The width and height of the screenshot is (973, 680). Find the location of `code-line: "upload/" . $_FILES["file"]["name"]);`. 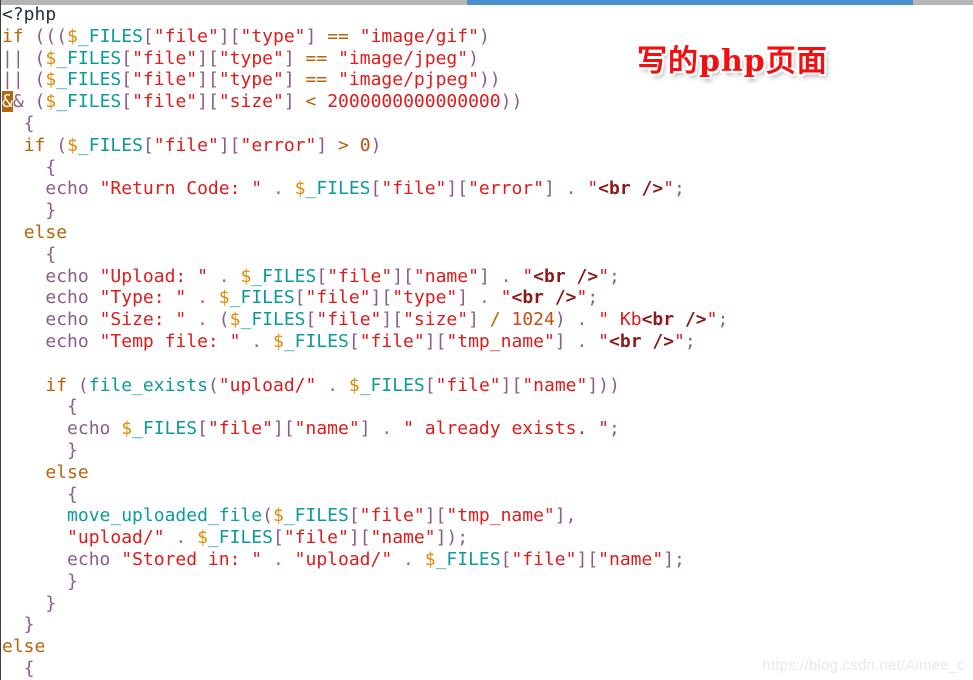

code-line: "upload/" . $_FILES["file"]["name"]); is located at coordinates (486, 538).